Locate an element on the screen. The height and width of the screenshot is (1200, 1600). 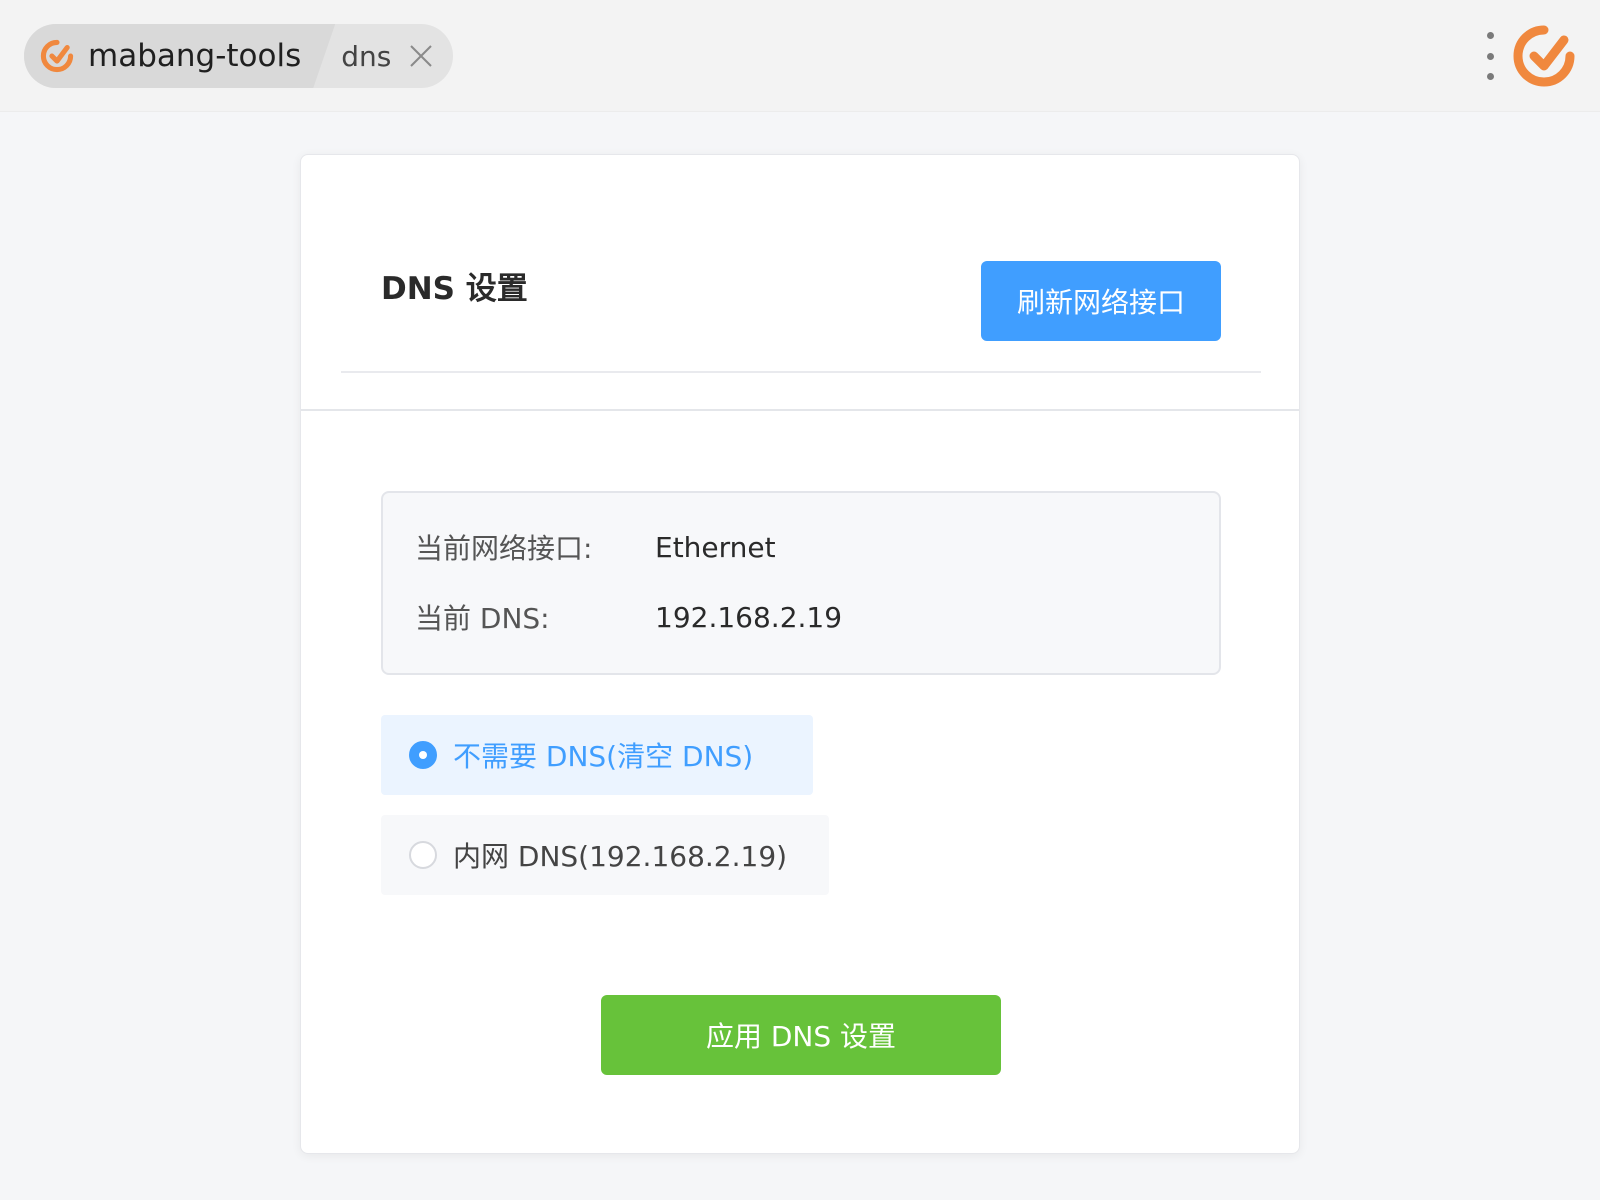
brand-logo-icon is located at coordinates (1544, 56).